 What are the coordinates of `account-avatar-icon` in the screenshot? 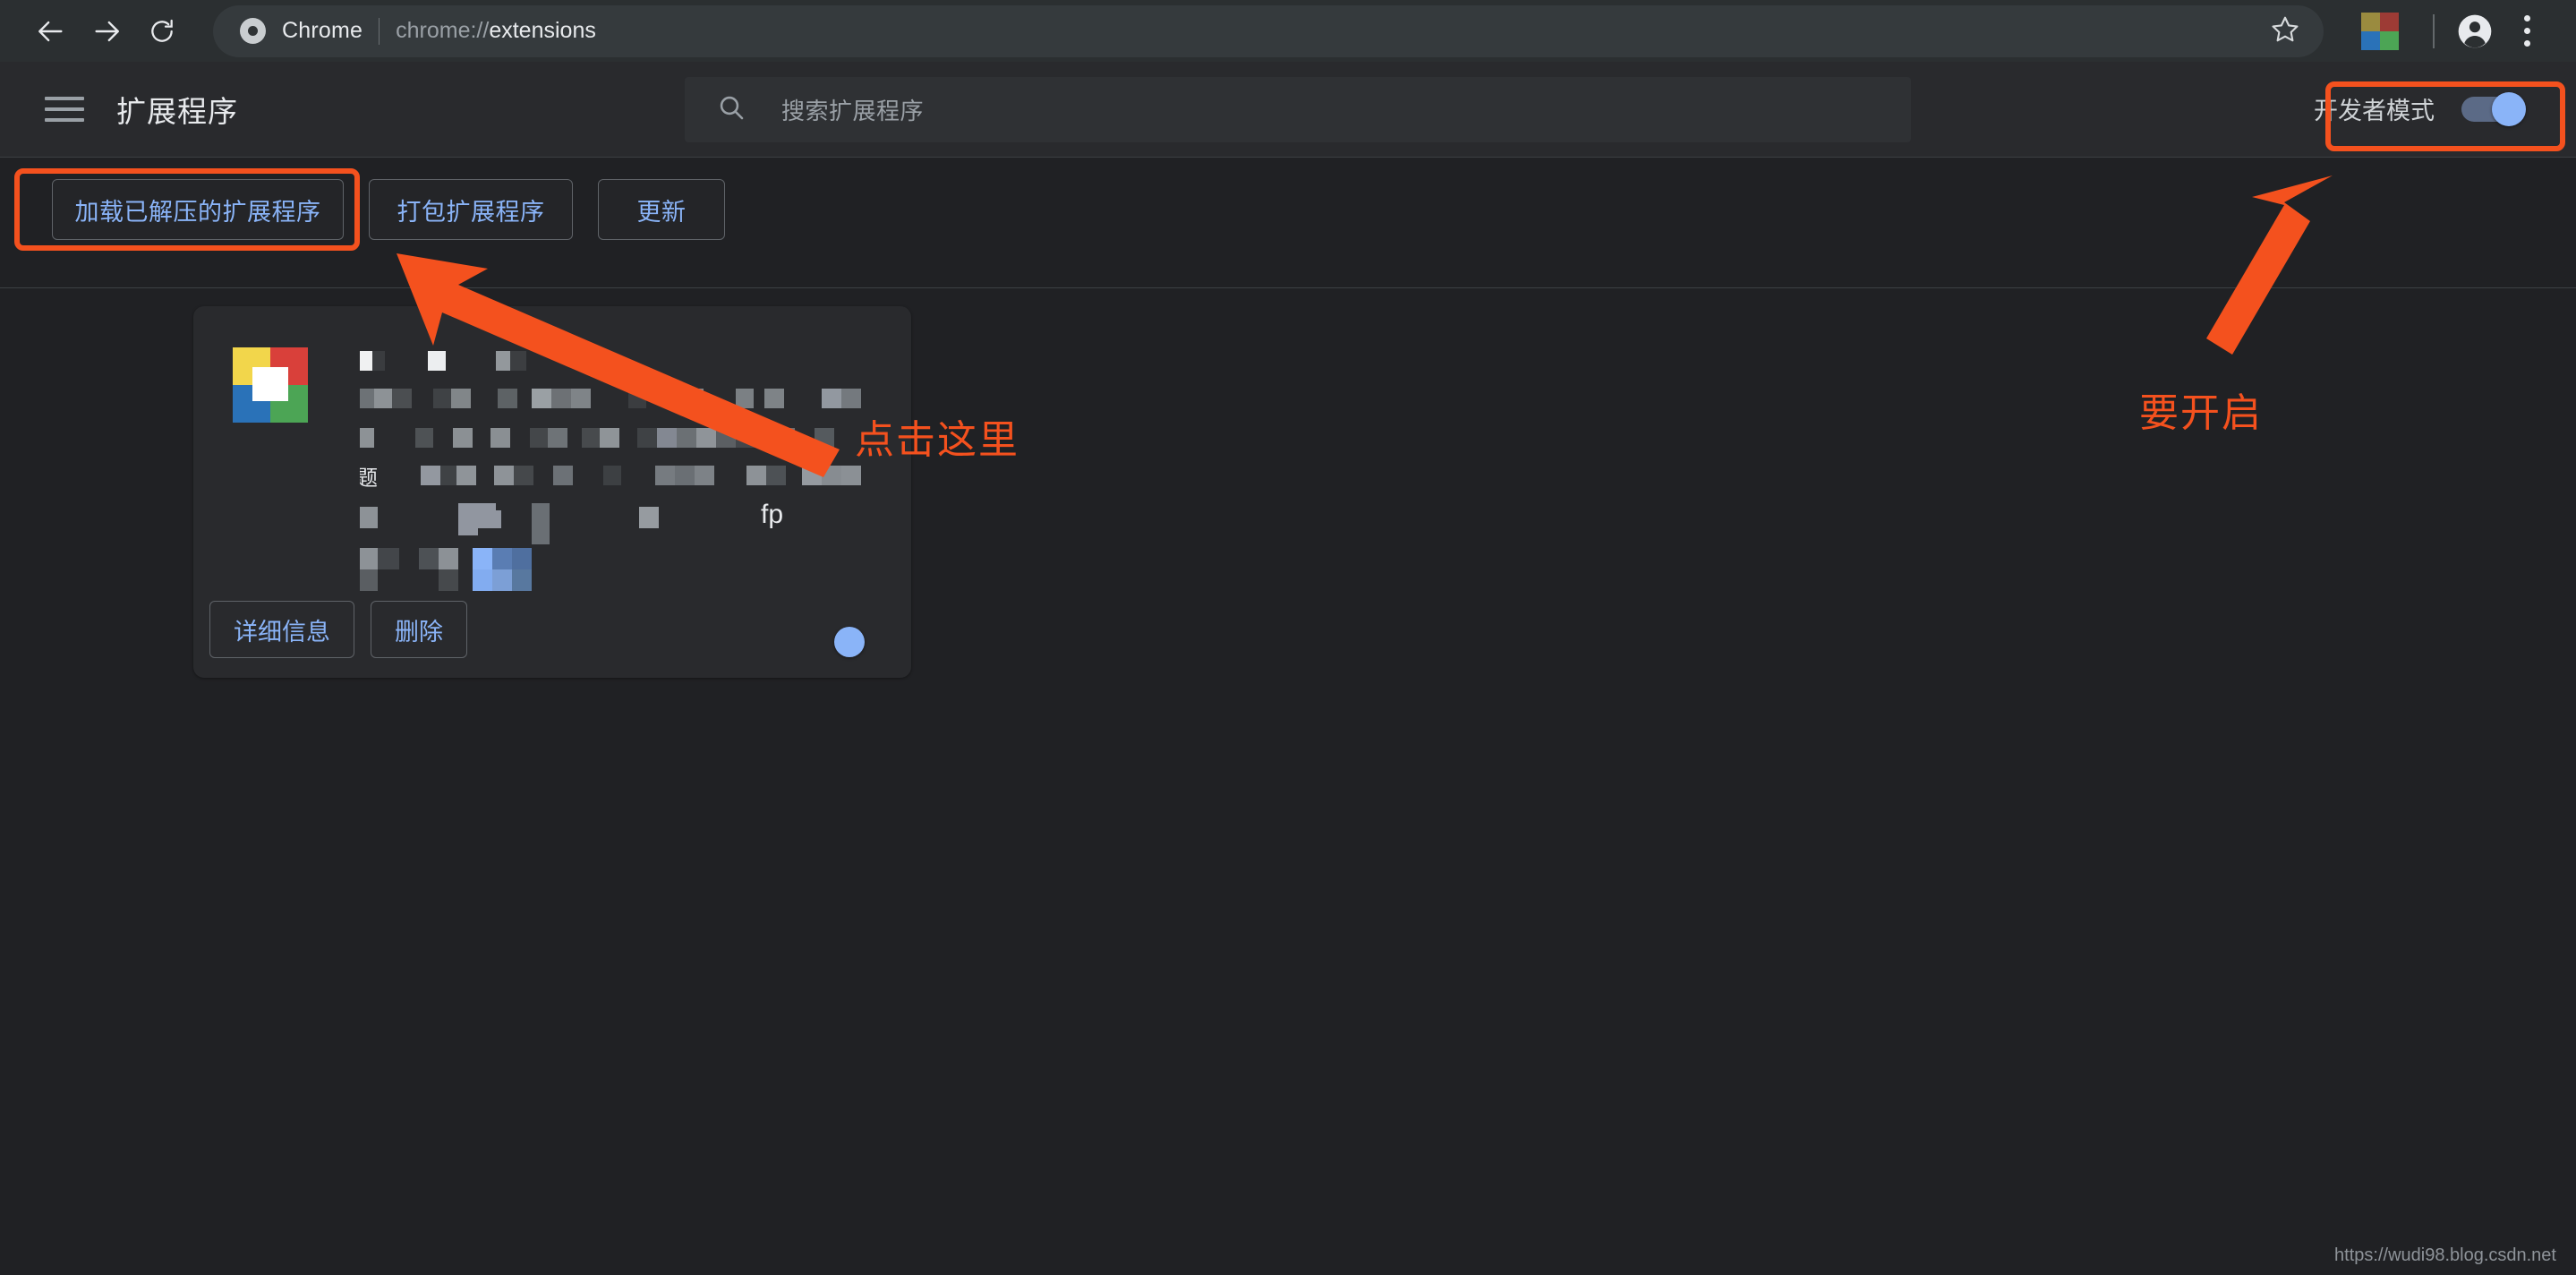 It's located at (2475, 31).